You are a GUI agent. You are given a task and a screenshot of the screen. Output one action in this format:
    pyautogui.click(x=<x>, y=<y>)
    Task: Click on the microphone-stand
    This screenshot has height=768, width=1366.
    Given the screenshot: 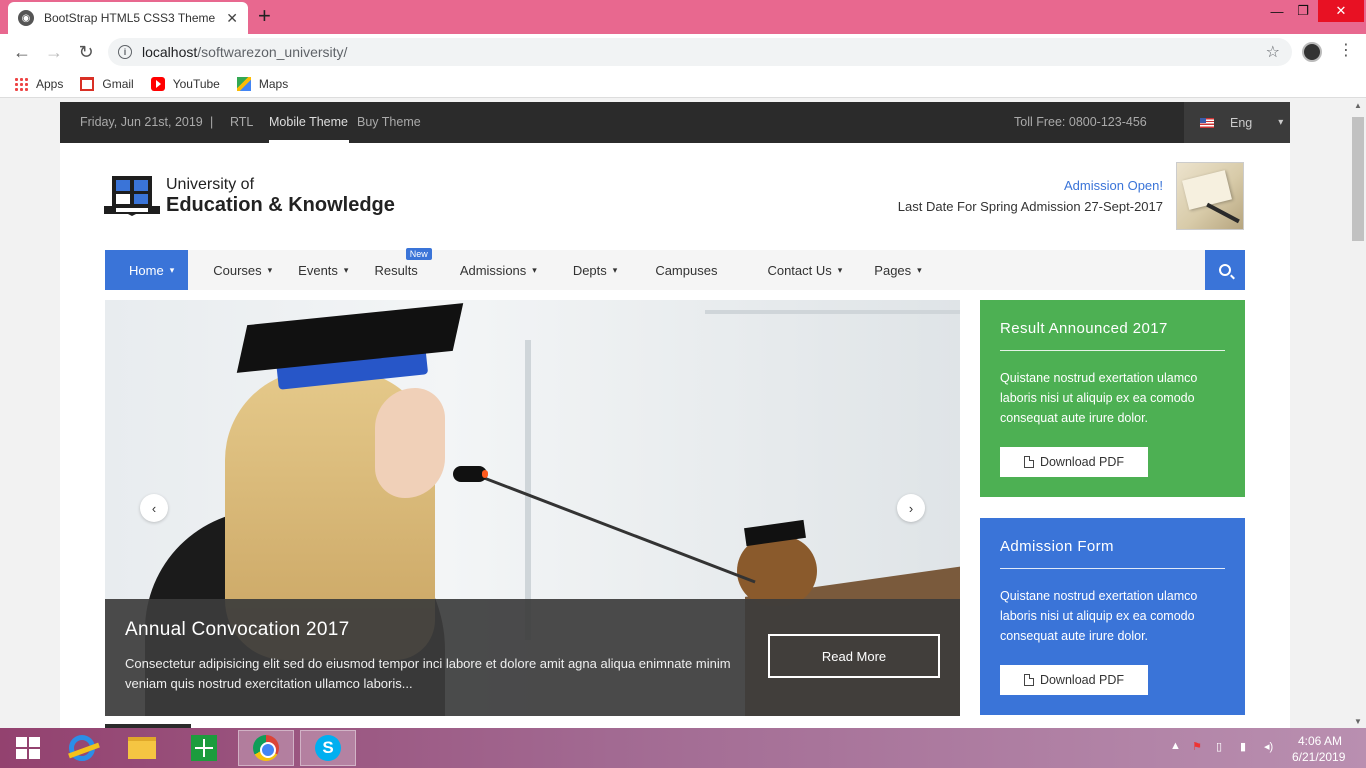 What is the action you would take?
    pyautogui.click(x=615, y=528)
    